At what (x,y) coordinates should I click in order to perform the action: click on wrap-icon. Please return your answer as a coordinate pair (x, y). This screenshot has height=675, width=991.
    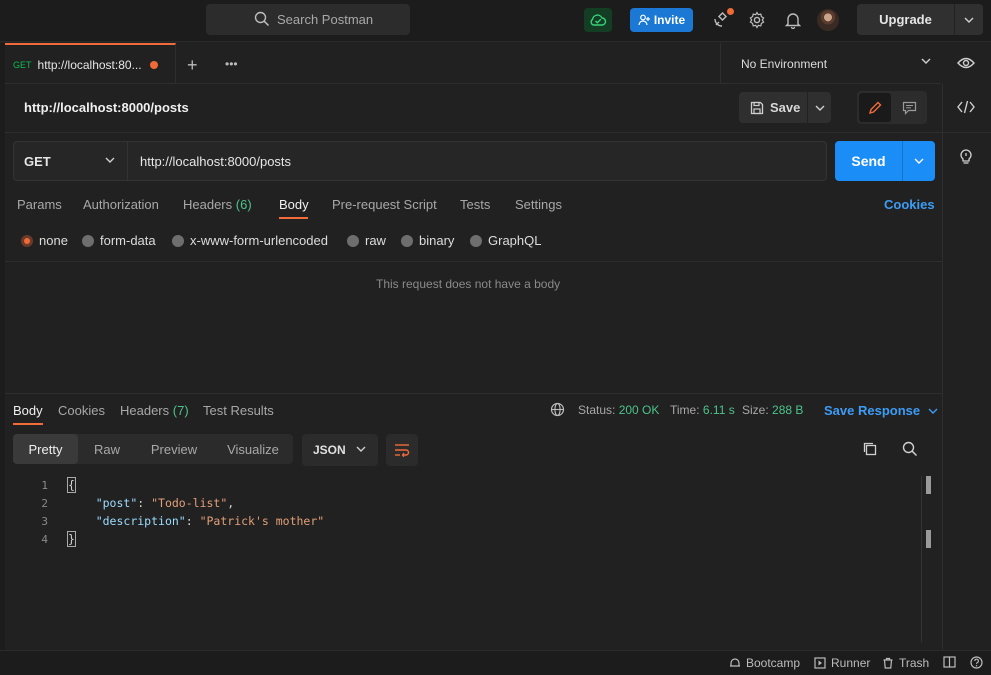
    Looking at the image, I should click on (402, 450).